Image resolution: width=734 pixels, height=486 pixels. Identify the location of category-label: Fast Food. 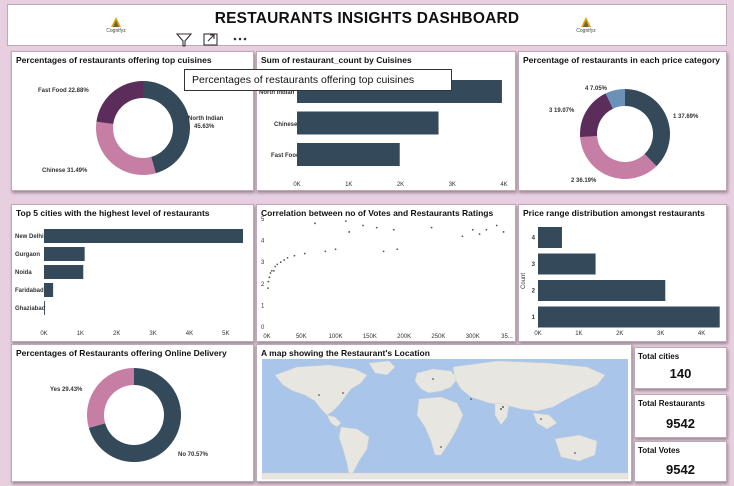
(285, 156).